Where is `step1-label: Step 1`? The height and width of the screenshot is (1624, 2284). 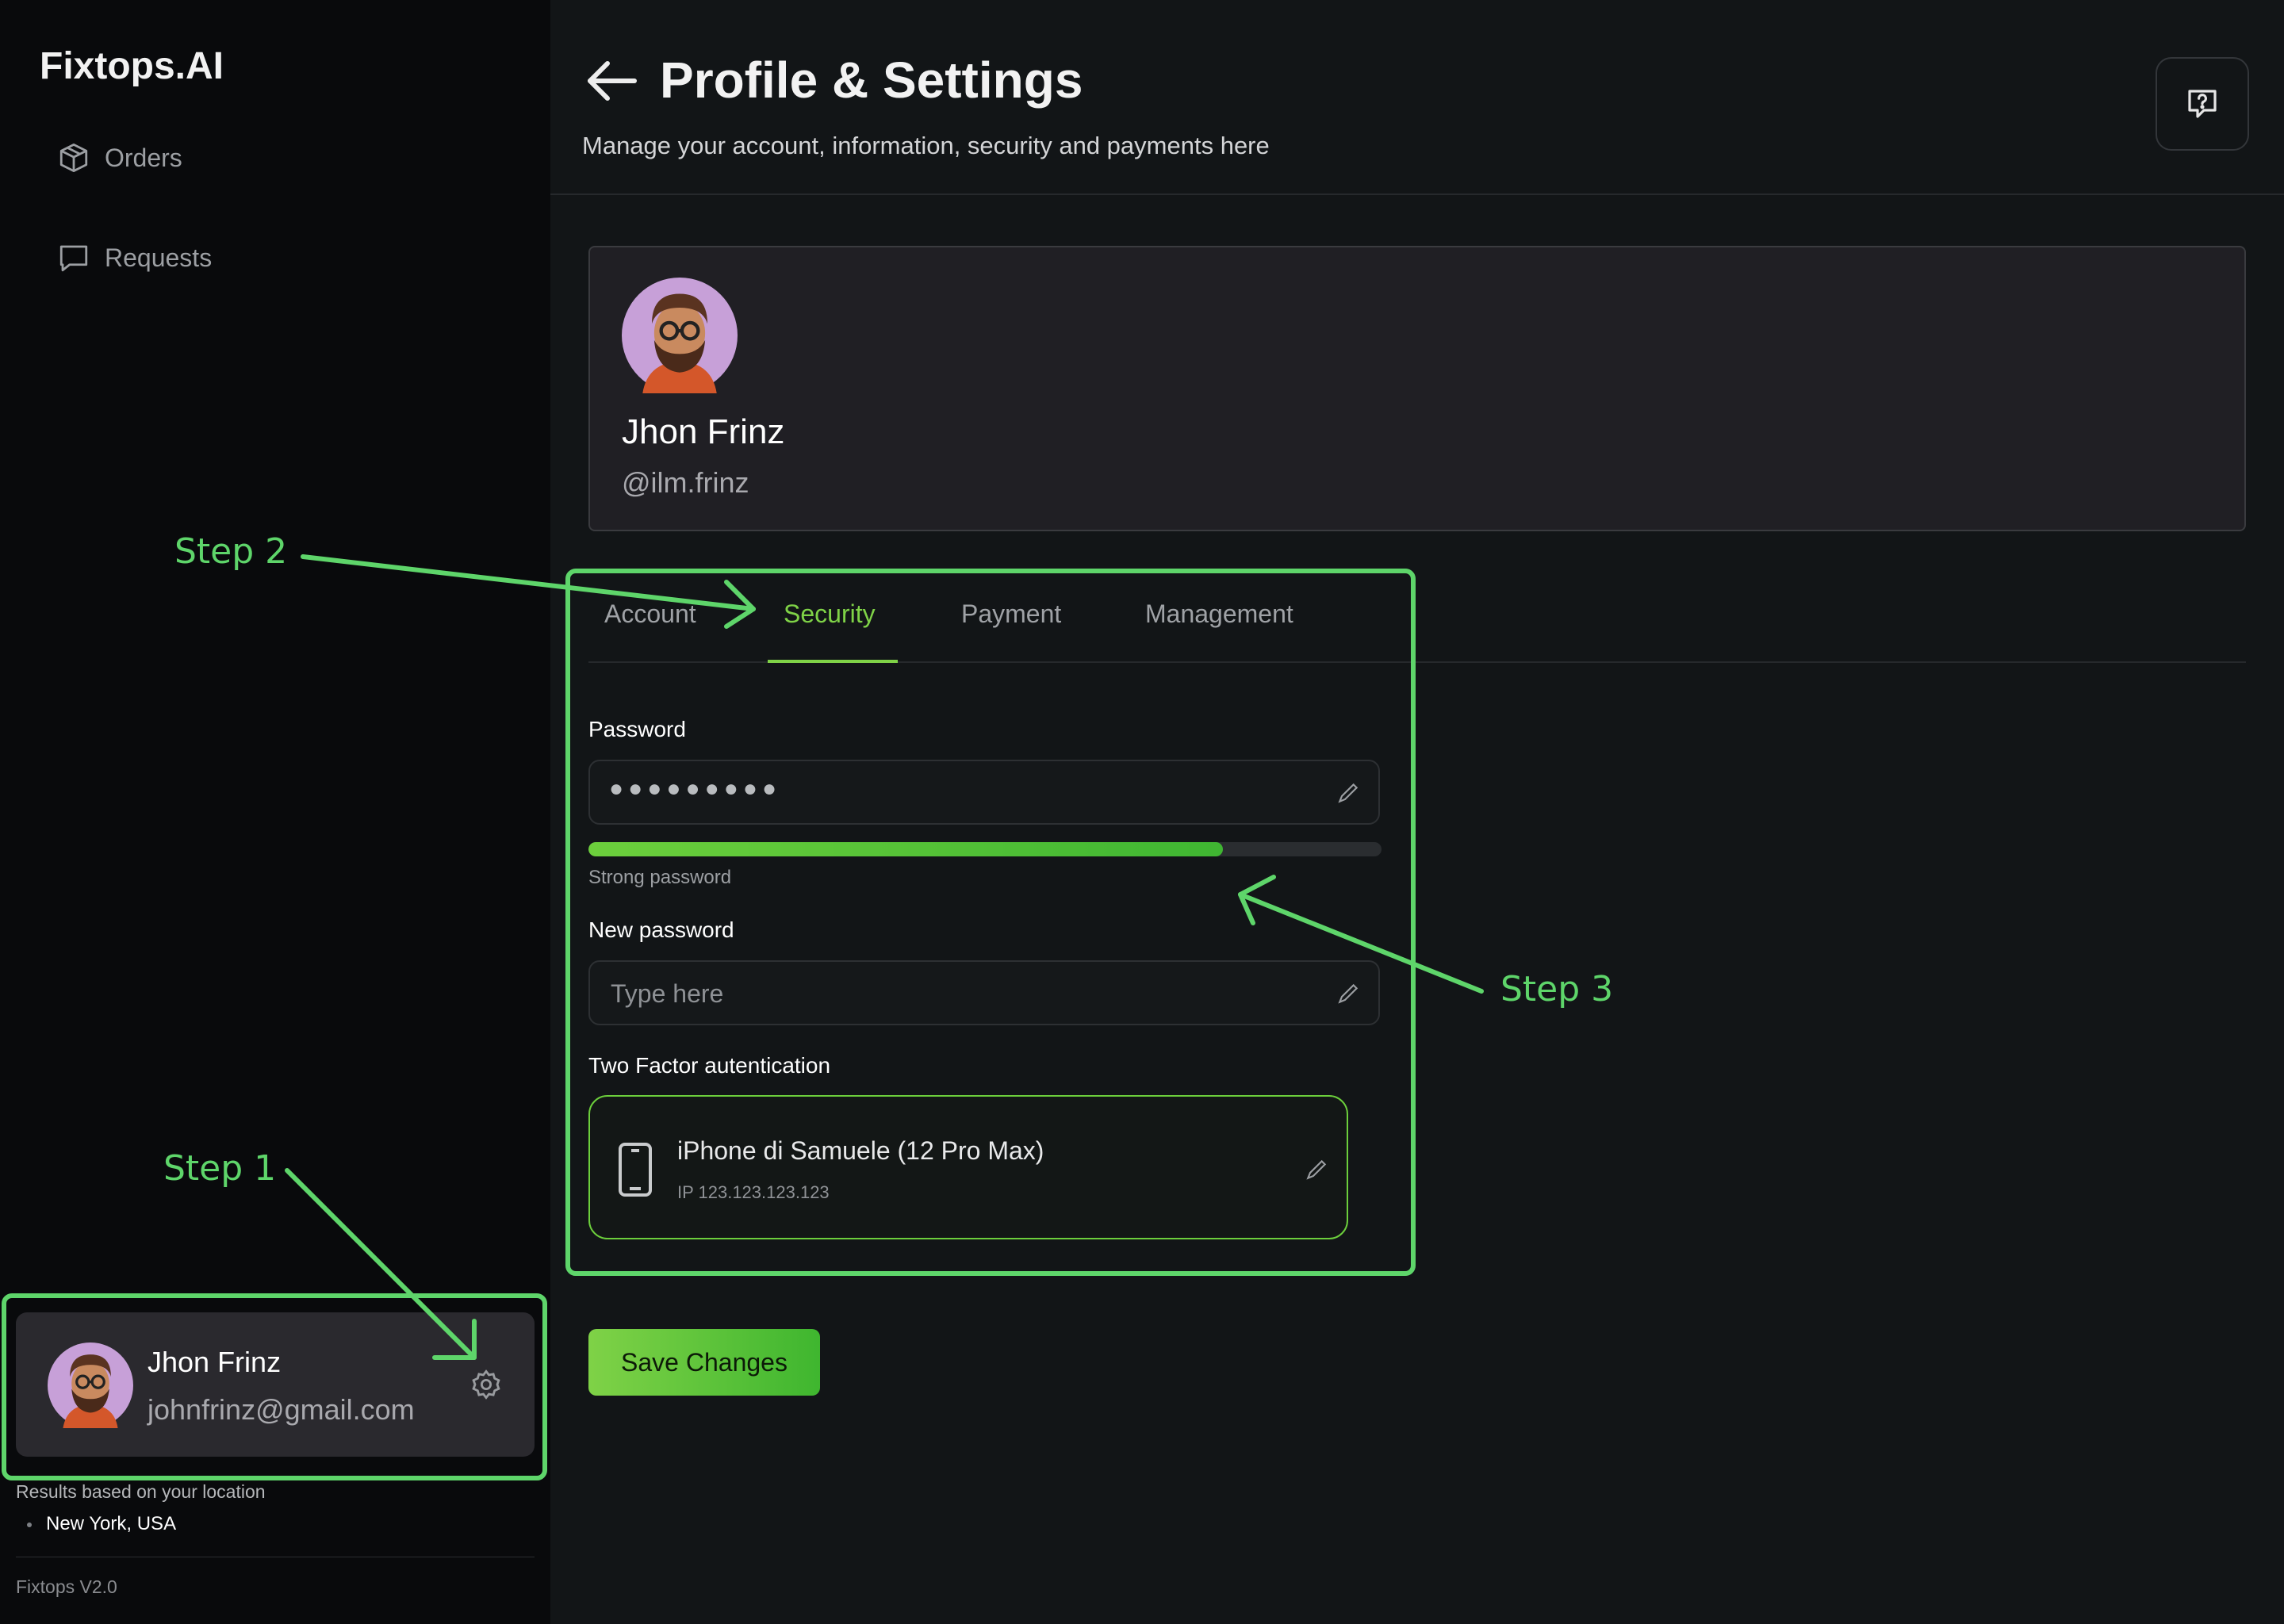
step1-label: Step 1 is located at coordinates (220, 1168).